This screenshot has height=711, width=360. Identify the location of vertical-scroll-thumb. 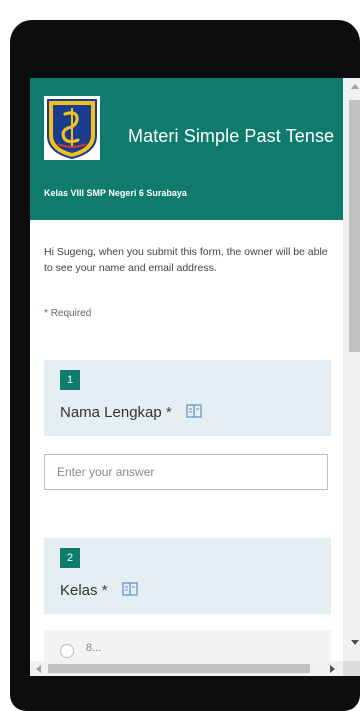
(354, 226).